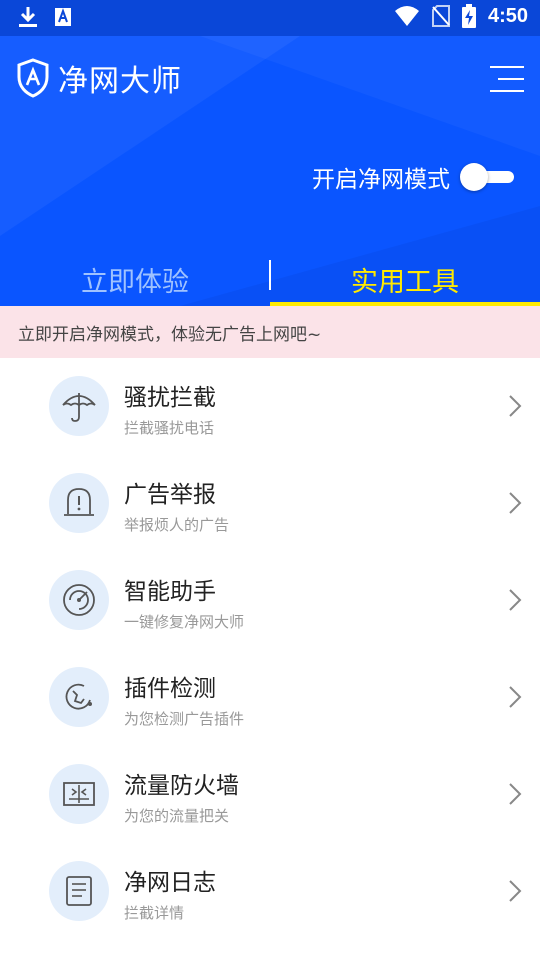 The image size is (540, 960). What do you see at coordinates (169, 428) in the screenshot?
I see `tool-subtitle: 拦截骚扰电话` at bounding box center [169, 428].